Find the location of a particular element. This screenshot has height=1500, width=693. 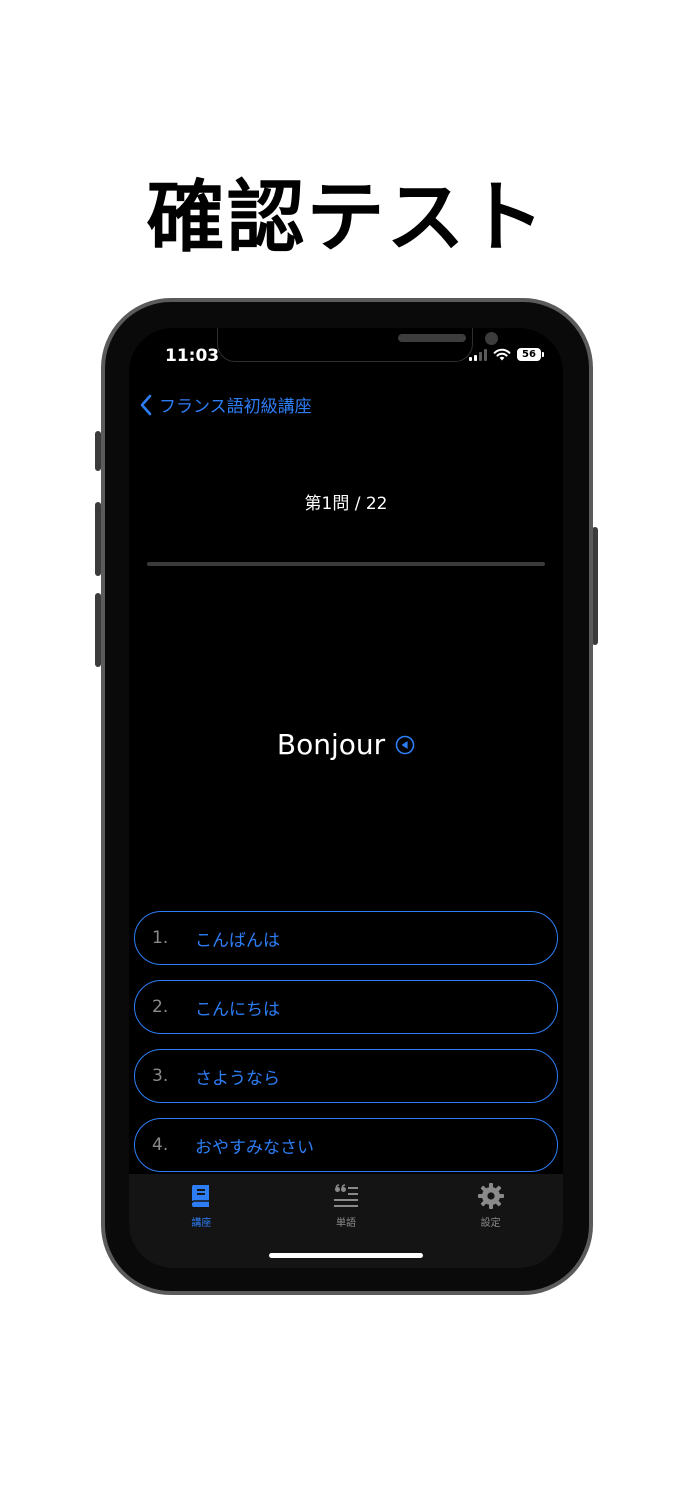

chevron-left-icon is located at coordinates (146, 404).